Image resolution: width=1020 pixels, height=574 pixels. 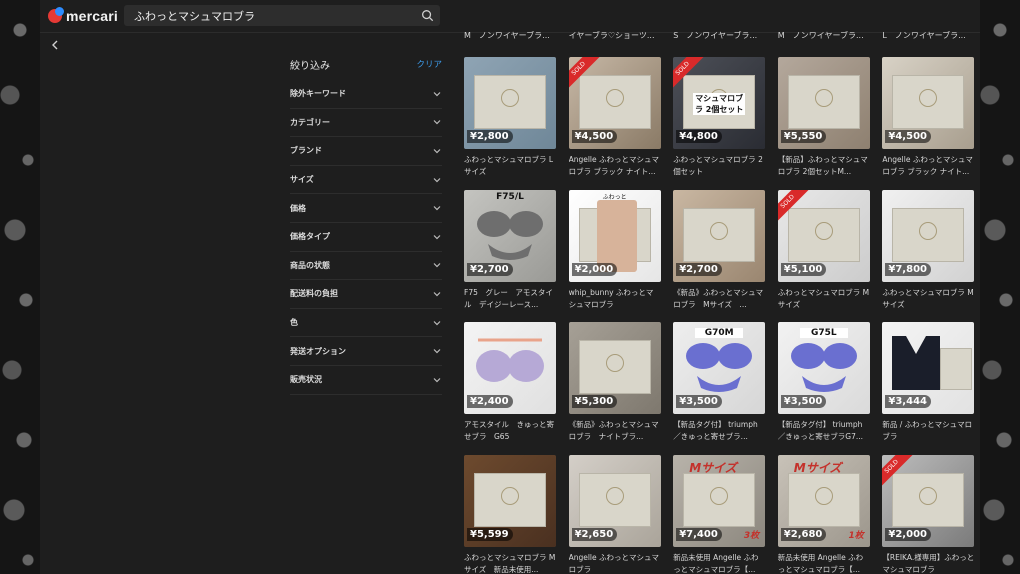 I want to click on product-image: Mサイズ 3枚 ¥7,400, so click(x=719, y=500).